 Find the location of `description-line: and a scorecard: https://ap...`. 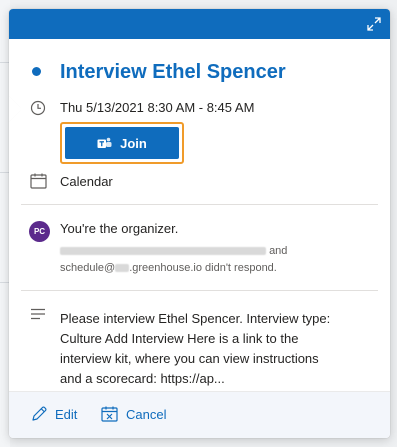

description-line: and a scorecard: https://ap... is located at coordinates (142, 378).